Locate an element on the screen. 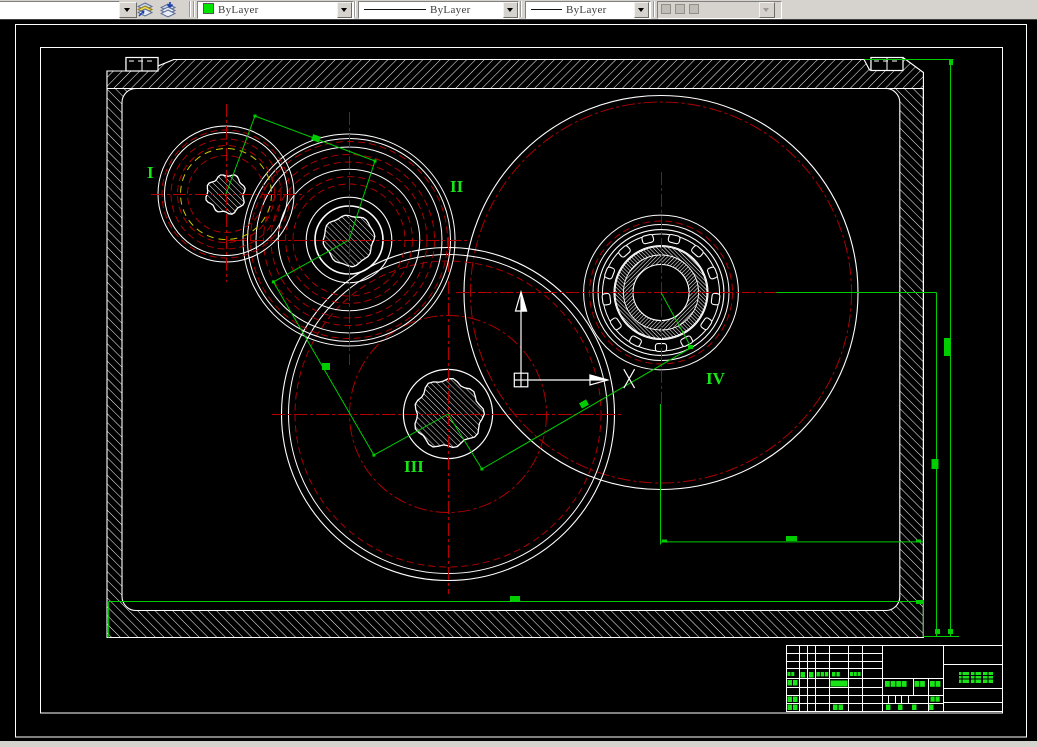  svg-text: IV is located at coordinates (716, 378).